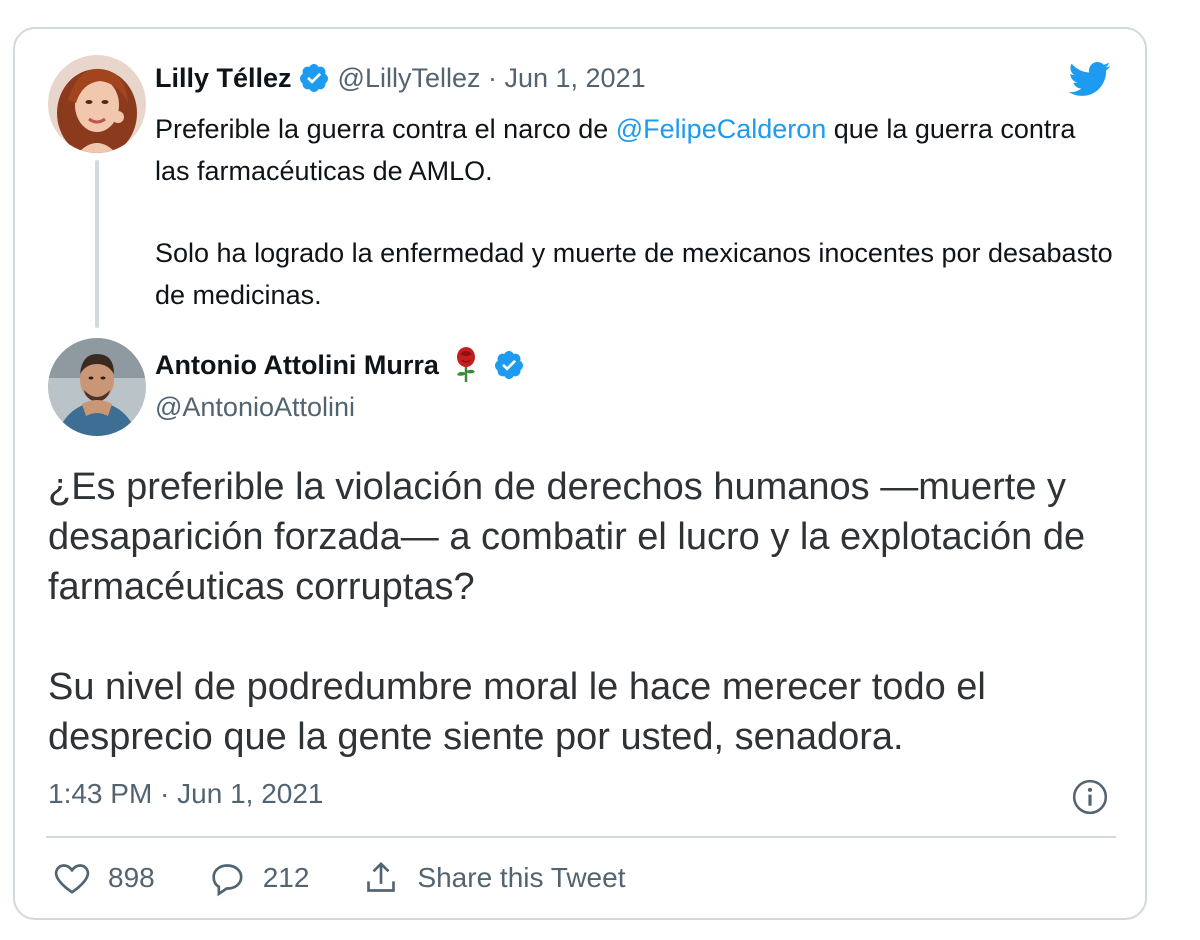 The width and height of the screenshot is (1200, 940). I want to click on tweet-timestamp: 1:43 PM · Jun 1, 2021, so click(186, 794).